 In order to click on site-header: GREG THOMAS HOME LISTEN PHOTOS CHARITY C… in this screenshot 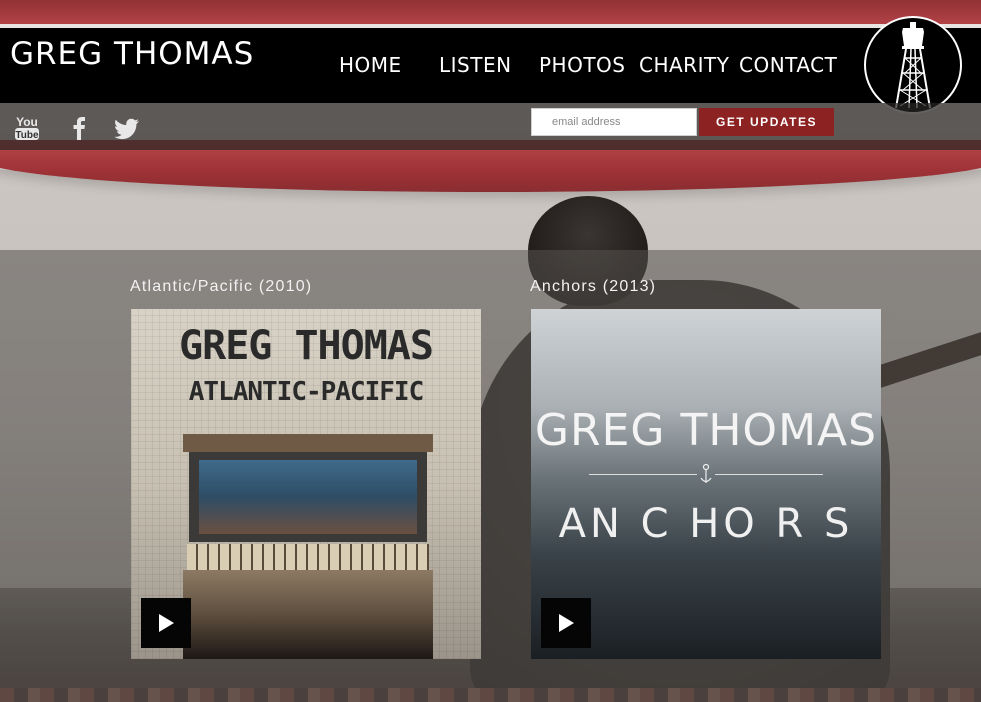, I will do `click(490, 65)`.